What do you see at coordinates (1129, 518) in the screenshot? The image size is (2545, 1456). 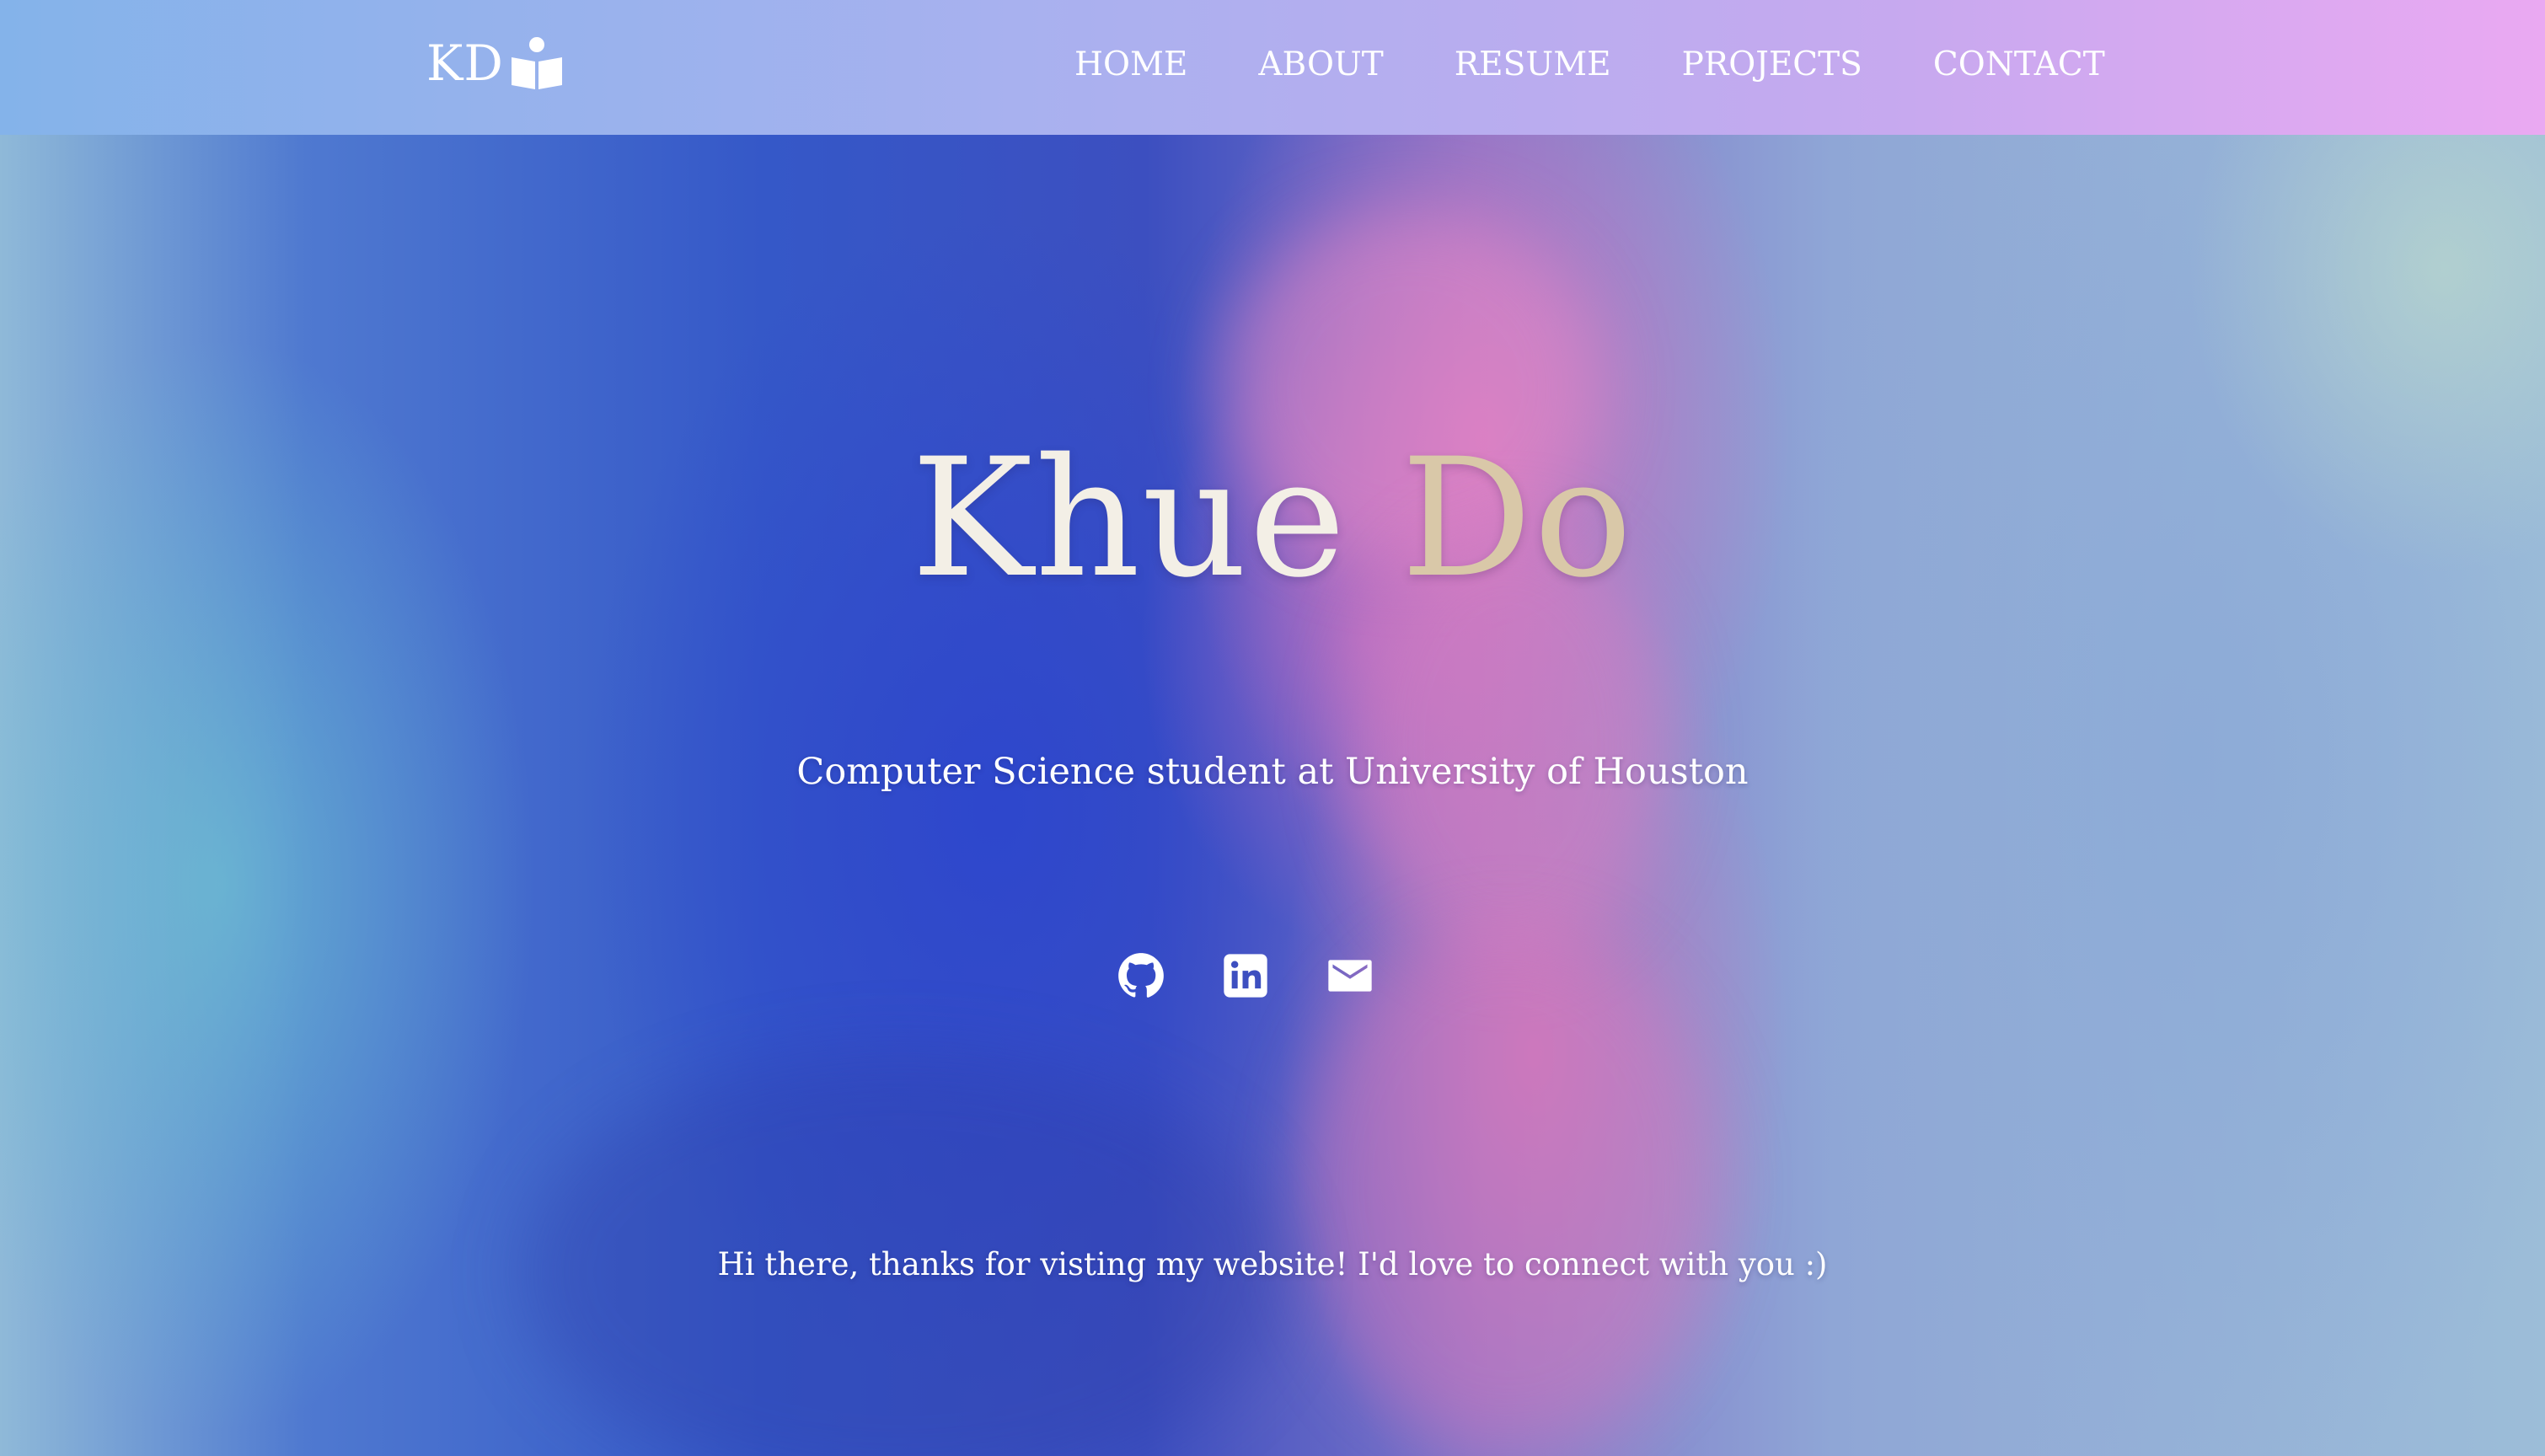 I see `hero-name-first: Khue` at bounding box center [1129, 518].